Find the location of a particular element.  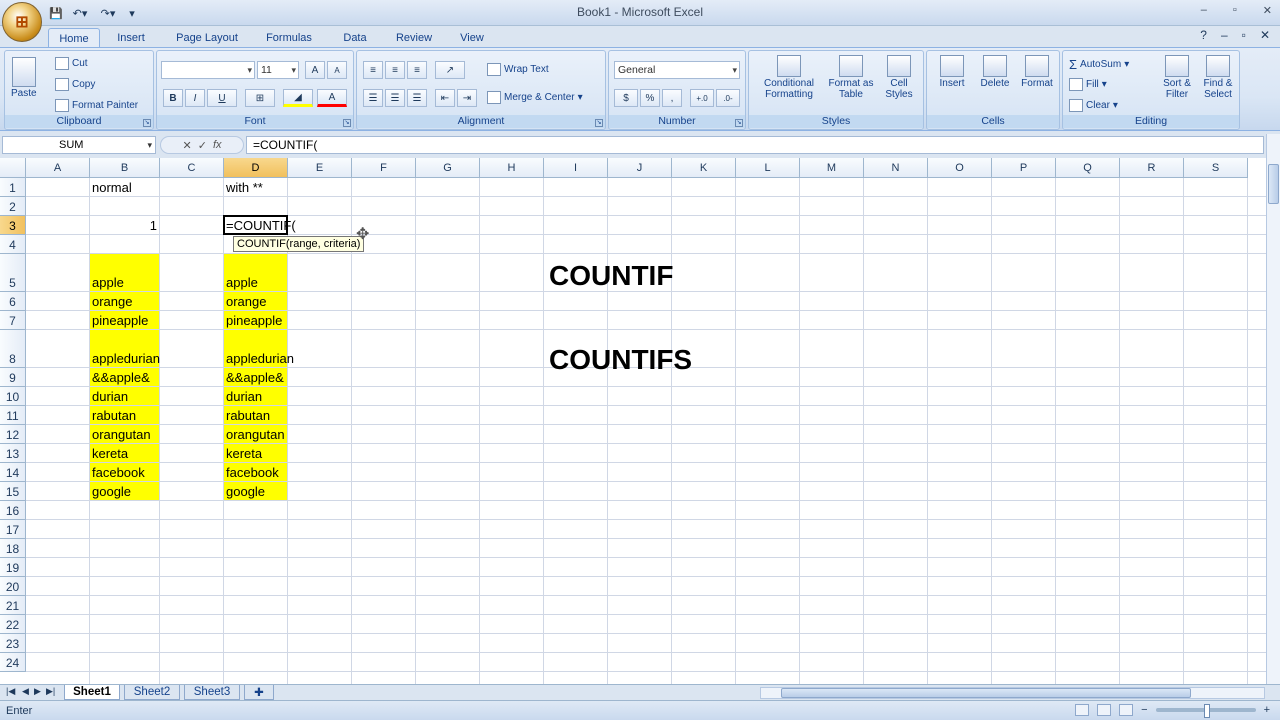

zoom-slider is located at coordinates (1205, 711).